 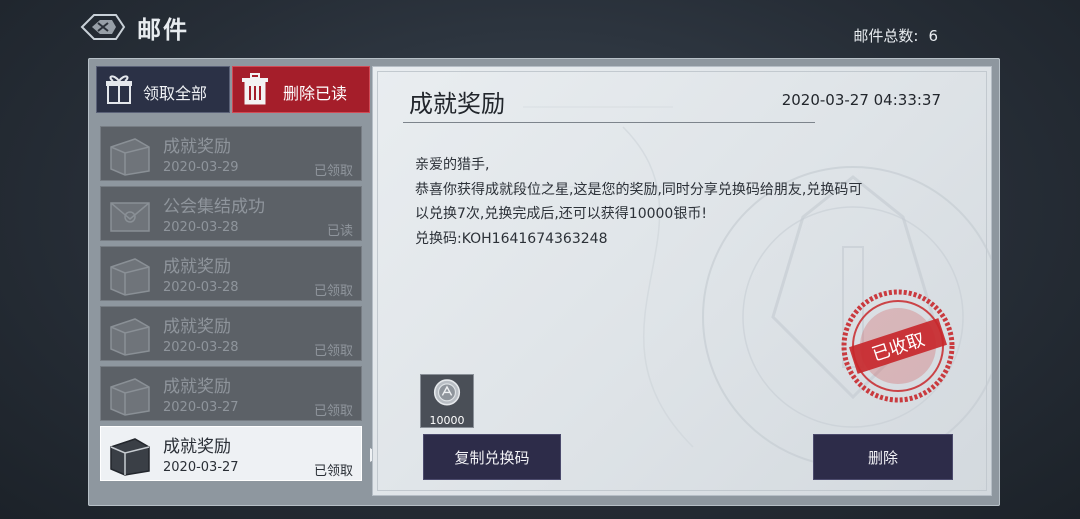 I want to click on mail-count: 邮件总数: 6, so click(x=895, y=35).